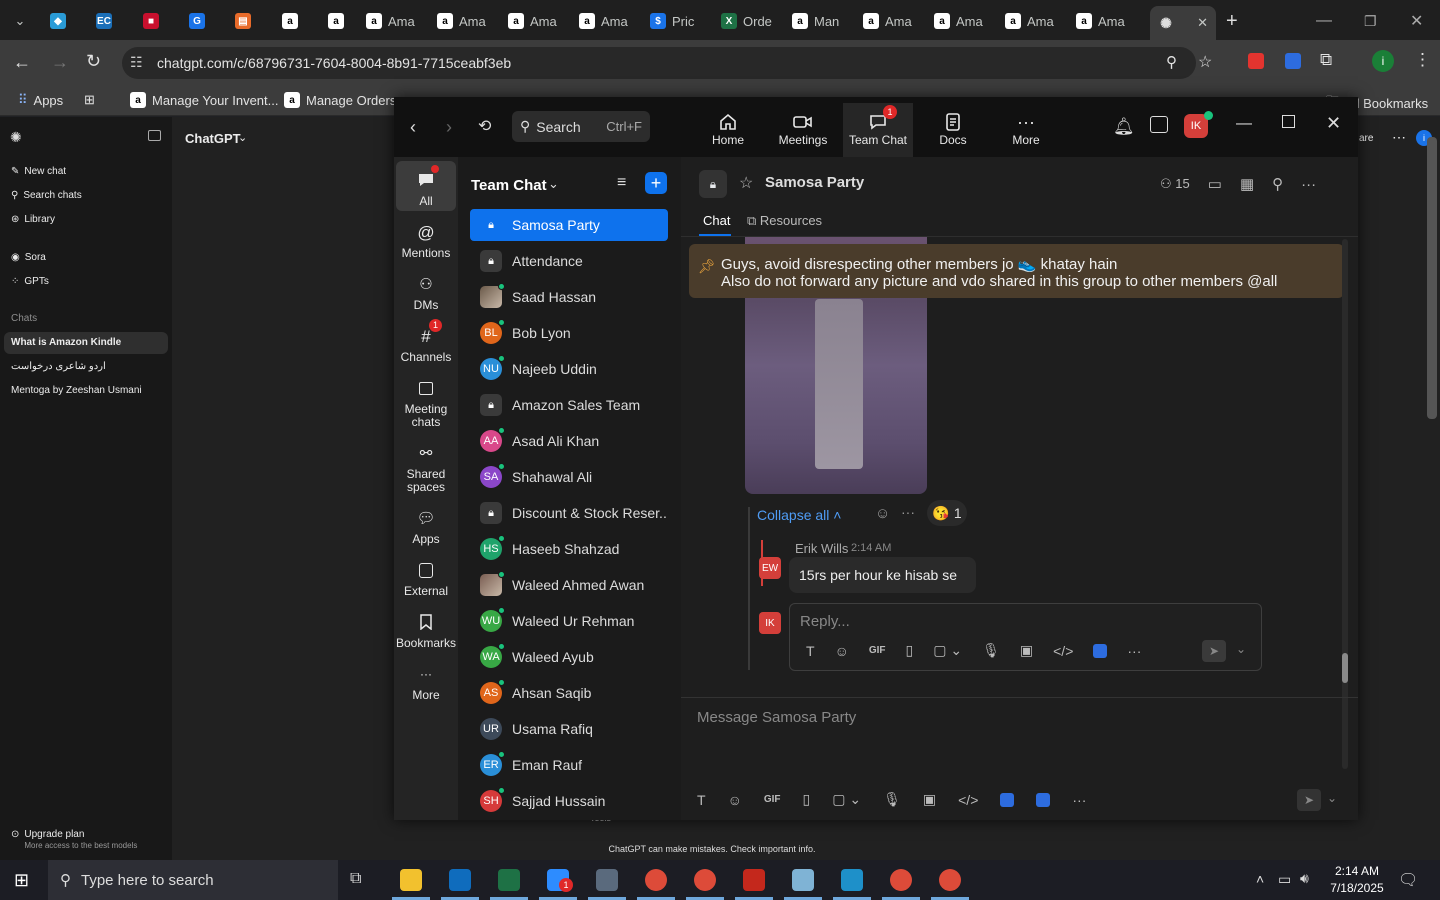  I want to click on tab-active: ✺ ✕, so click(1183, 23).